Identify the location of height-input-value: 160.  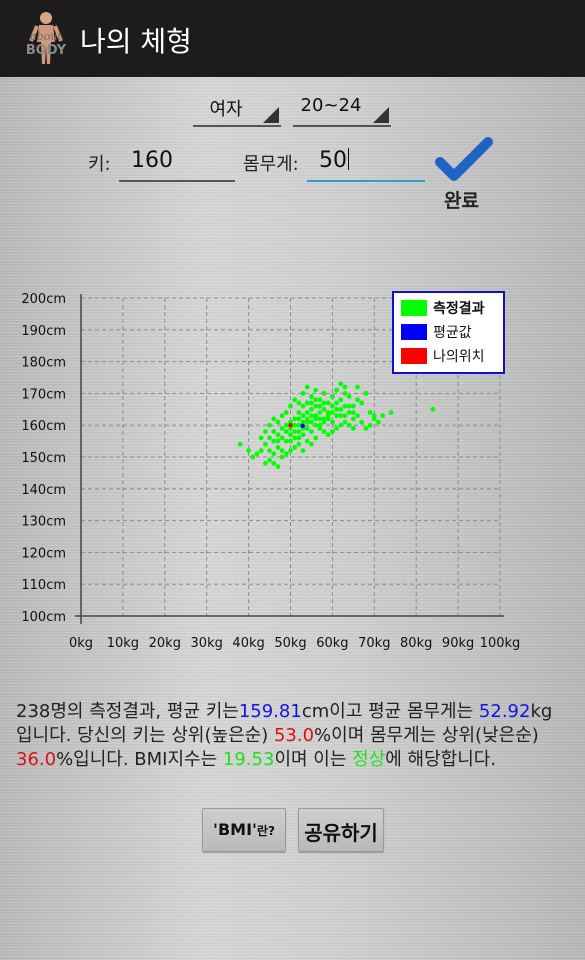
(152, 160).